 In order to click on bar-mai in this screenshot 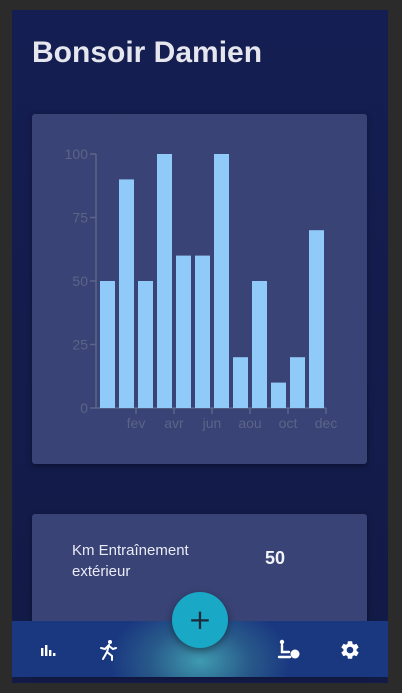, I will do `click(183, 331)`.